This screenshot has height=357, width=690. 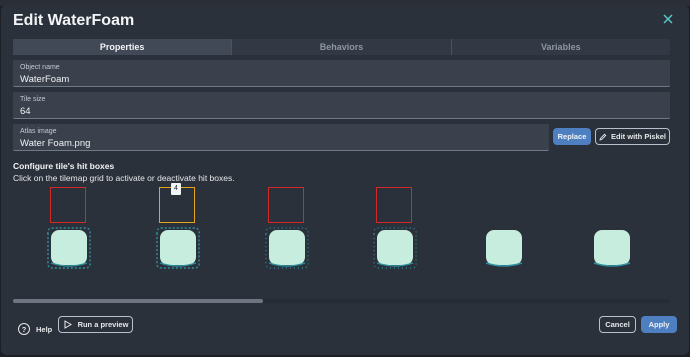 I want to click on run-preview-button: Run a preview, so click(x=95, y=324).